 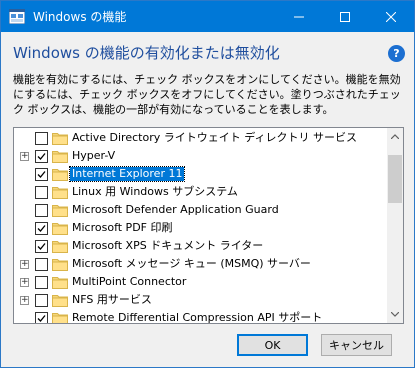 What do you see at coordinates (200, 300) in the screenshot?
I see `feature-row: + NFS 用サービス` at bounding box center [200, 300].